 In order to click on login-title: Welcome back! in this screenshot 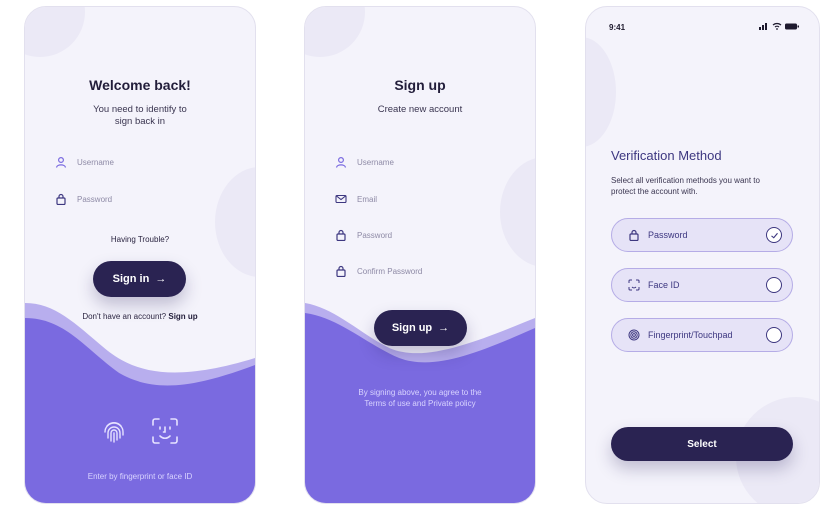, I will do `click(140, 85)`.